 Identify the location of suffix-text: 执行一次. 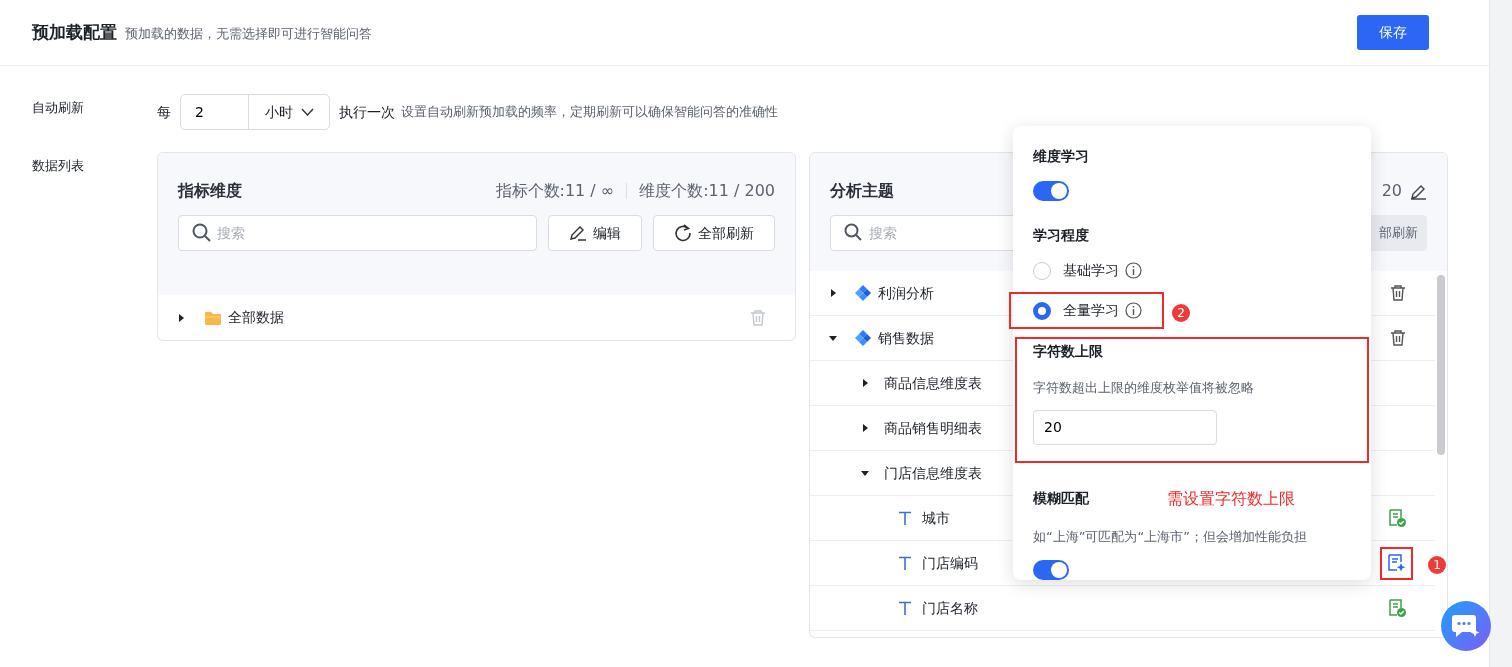
(367, 112).